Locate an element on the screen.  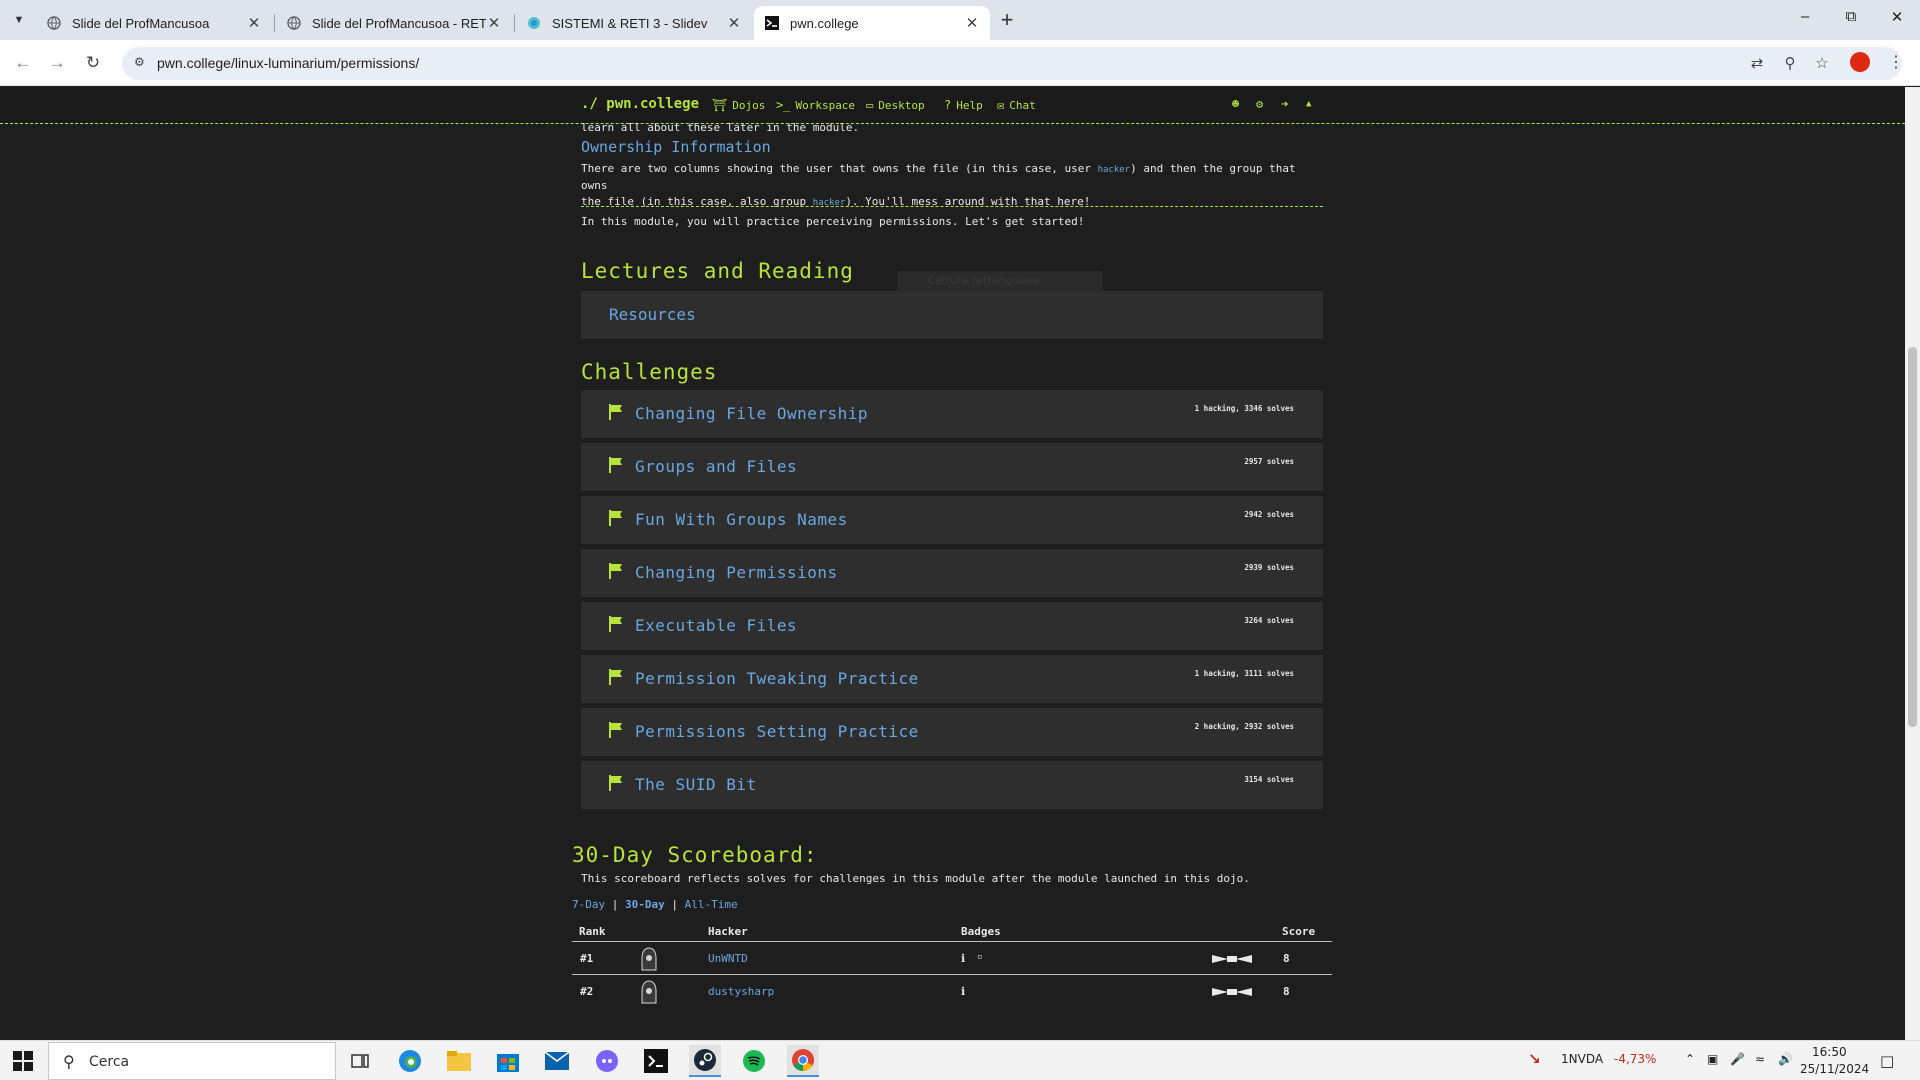
speaker-icon: 🔊 is located at coordinates (1785, 1059).